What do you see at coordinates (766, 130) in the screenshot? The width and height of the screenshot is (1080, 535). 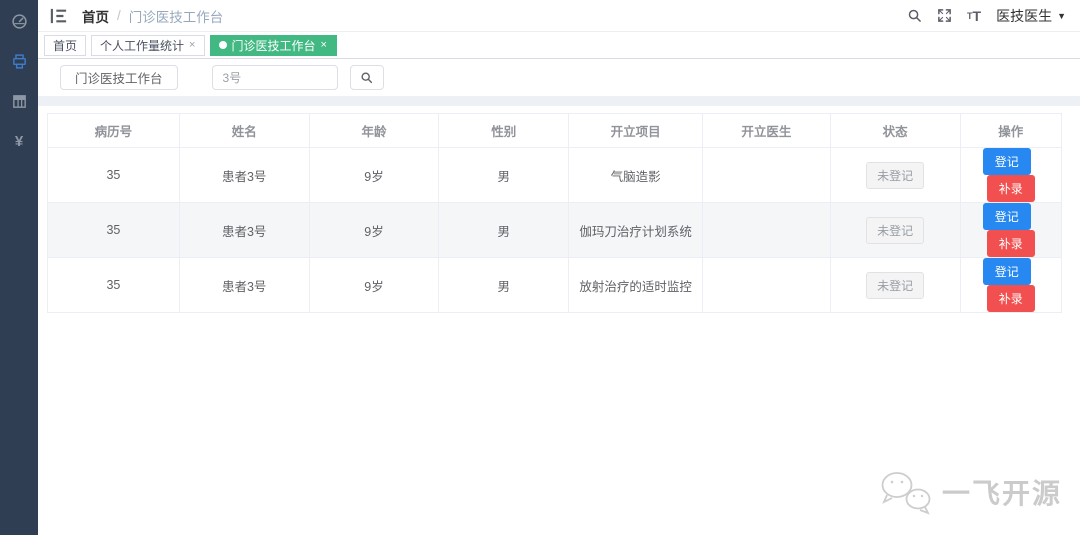 I see `col-doctor: 开立医生` at bounding box center [766, 130].